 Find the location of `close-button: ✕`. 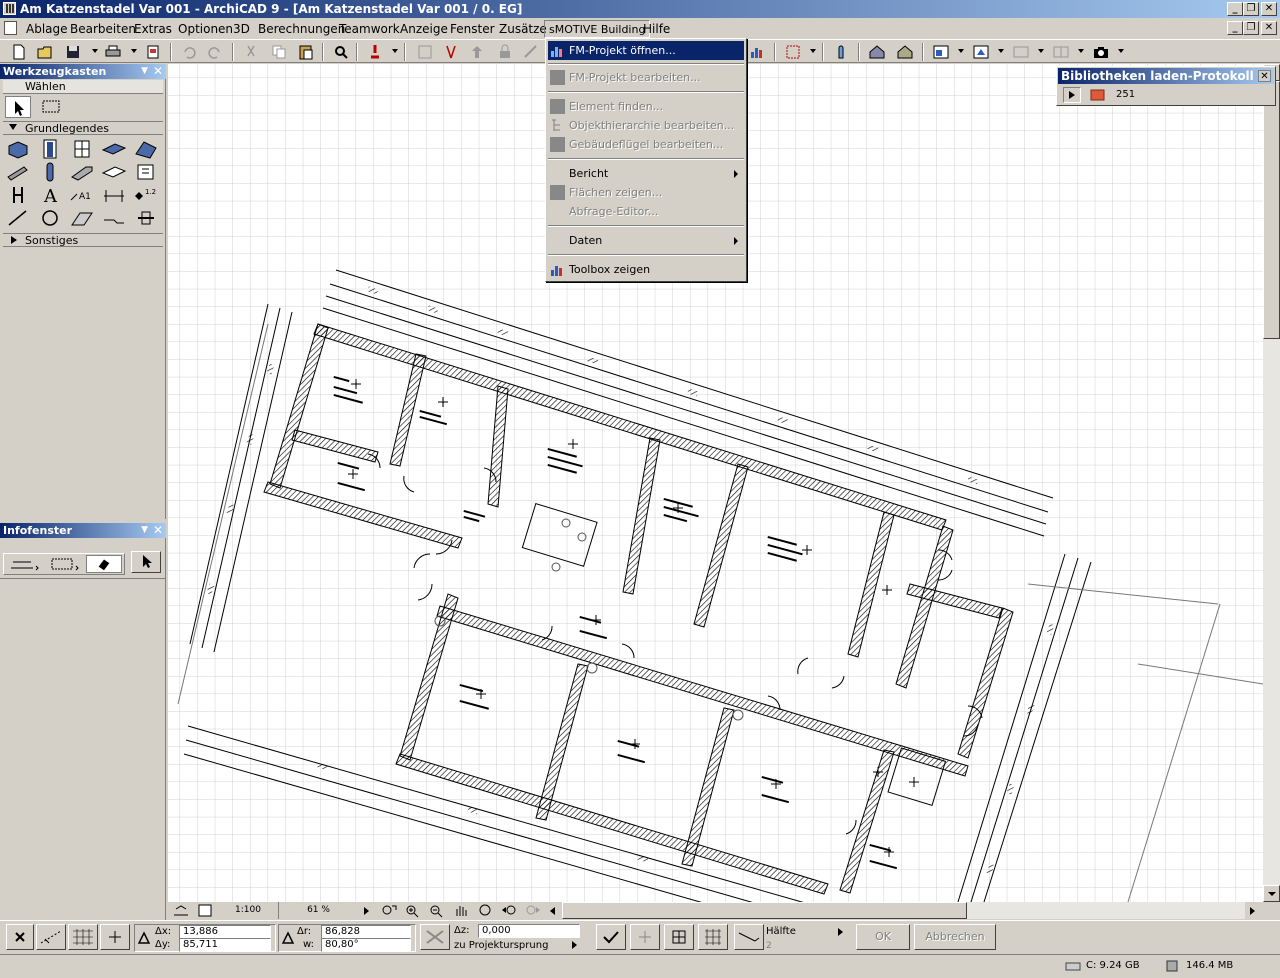

close-button: ✕ is located at coordinates (1269, 9).